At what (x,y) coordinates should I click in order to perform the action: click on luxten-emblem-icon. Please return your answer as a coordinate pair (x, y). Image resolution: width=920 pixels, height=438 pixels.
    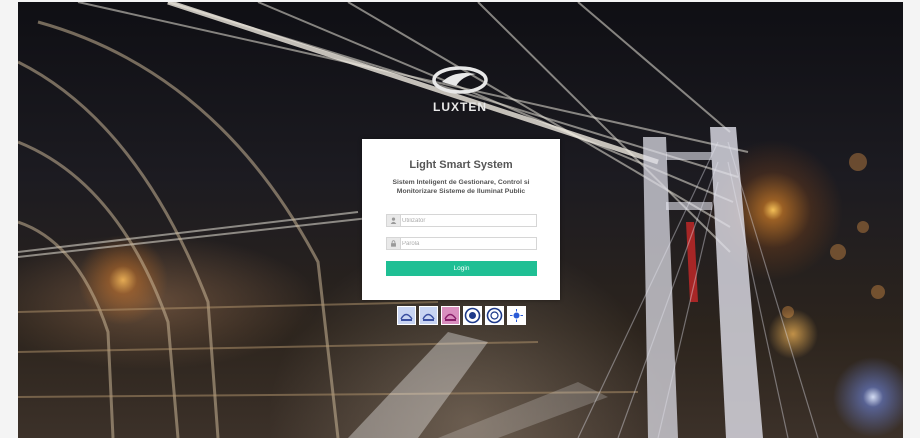
    Looking at the image, I should click on (460, 80).